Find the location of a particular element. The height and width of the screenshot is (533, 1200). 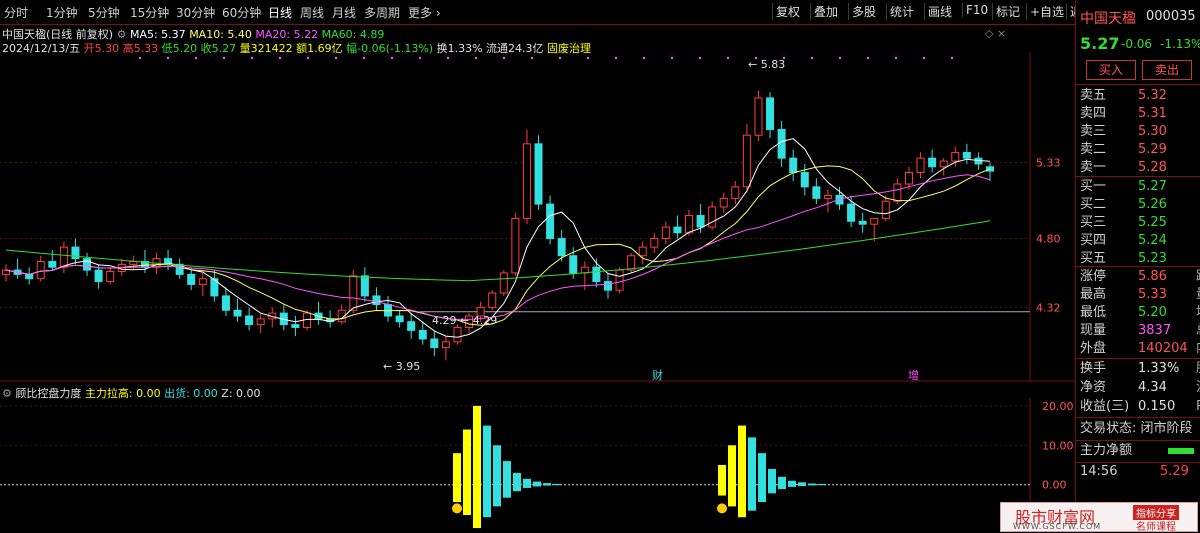

stat-row-2-label: 最低 is located at coordinates (1093, 312).